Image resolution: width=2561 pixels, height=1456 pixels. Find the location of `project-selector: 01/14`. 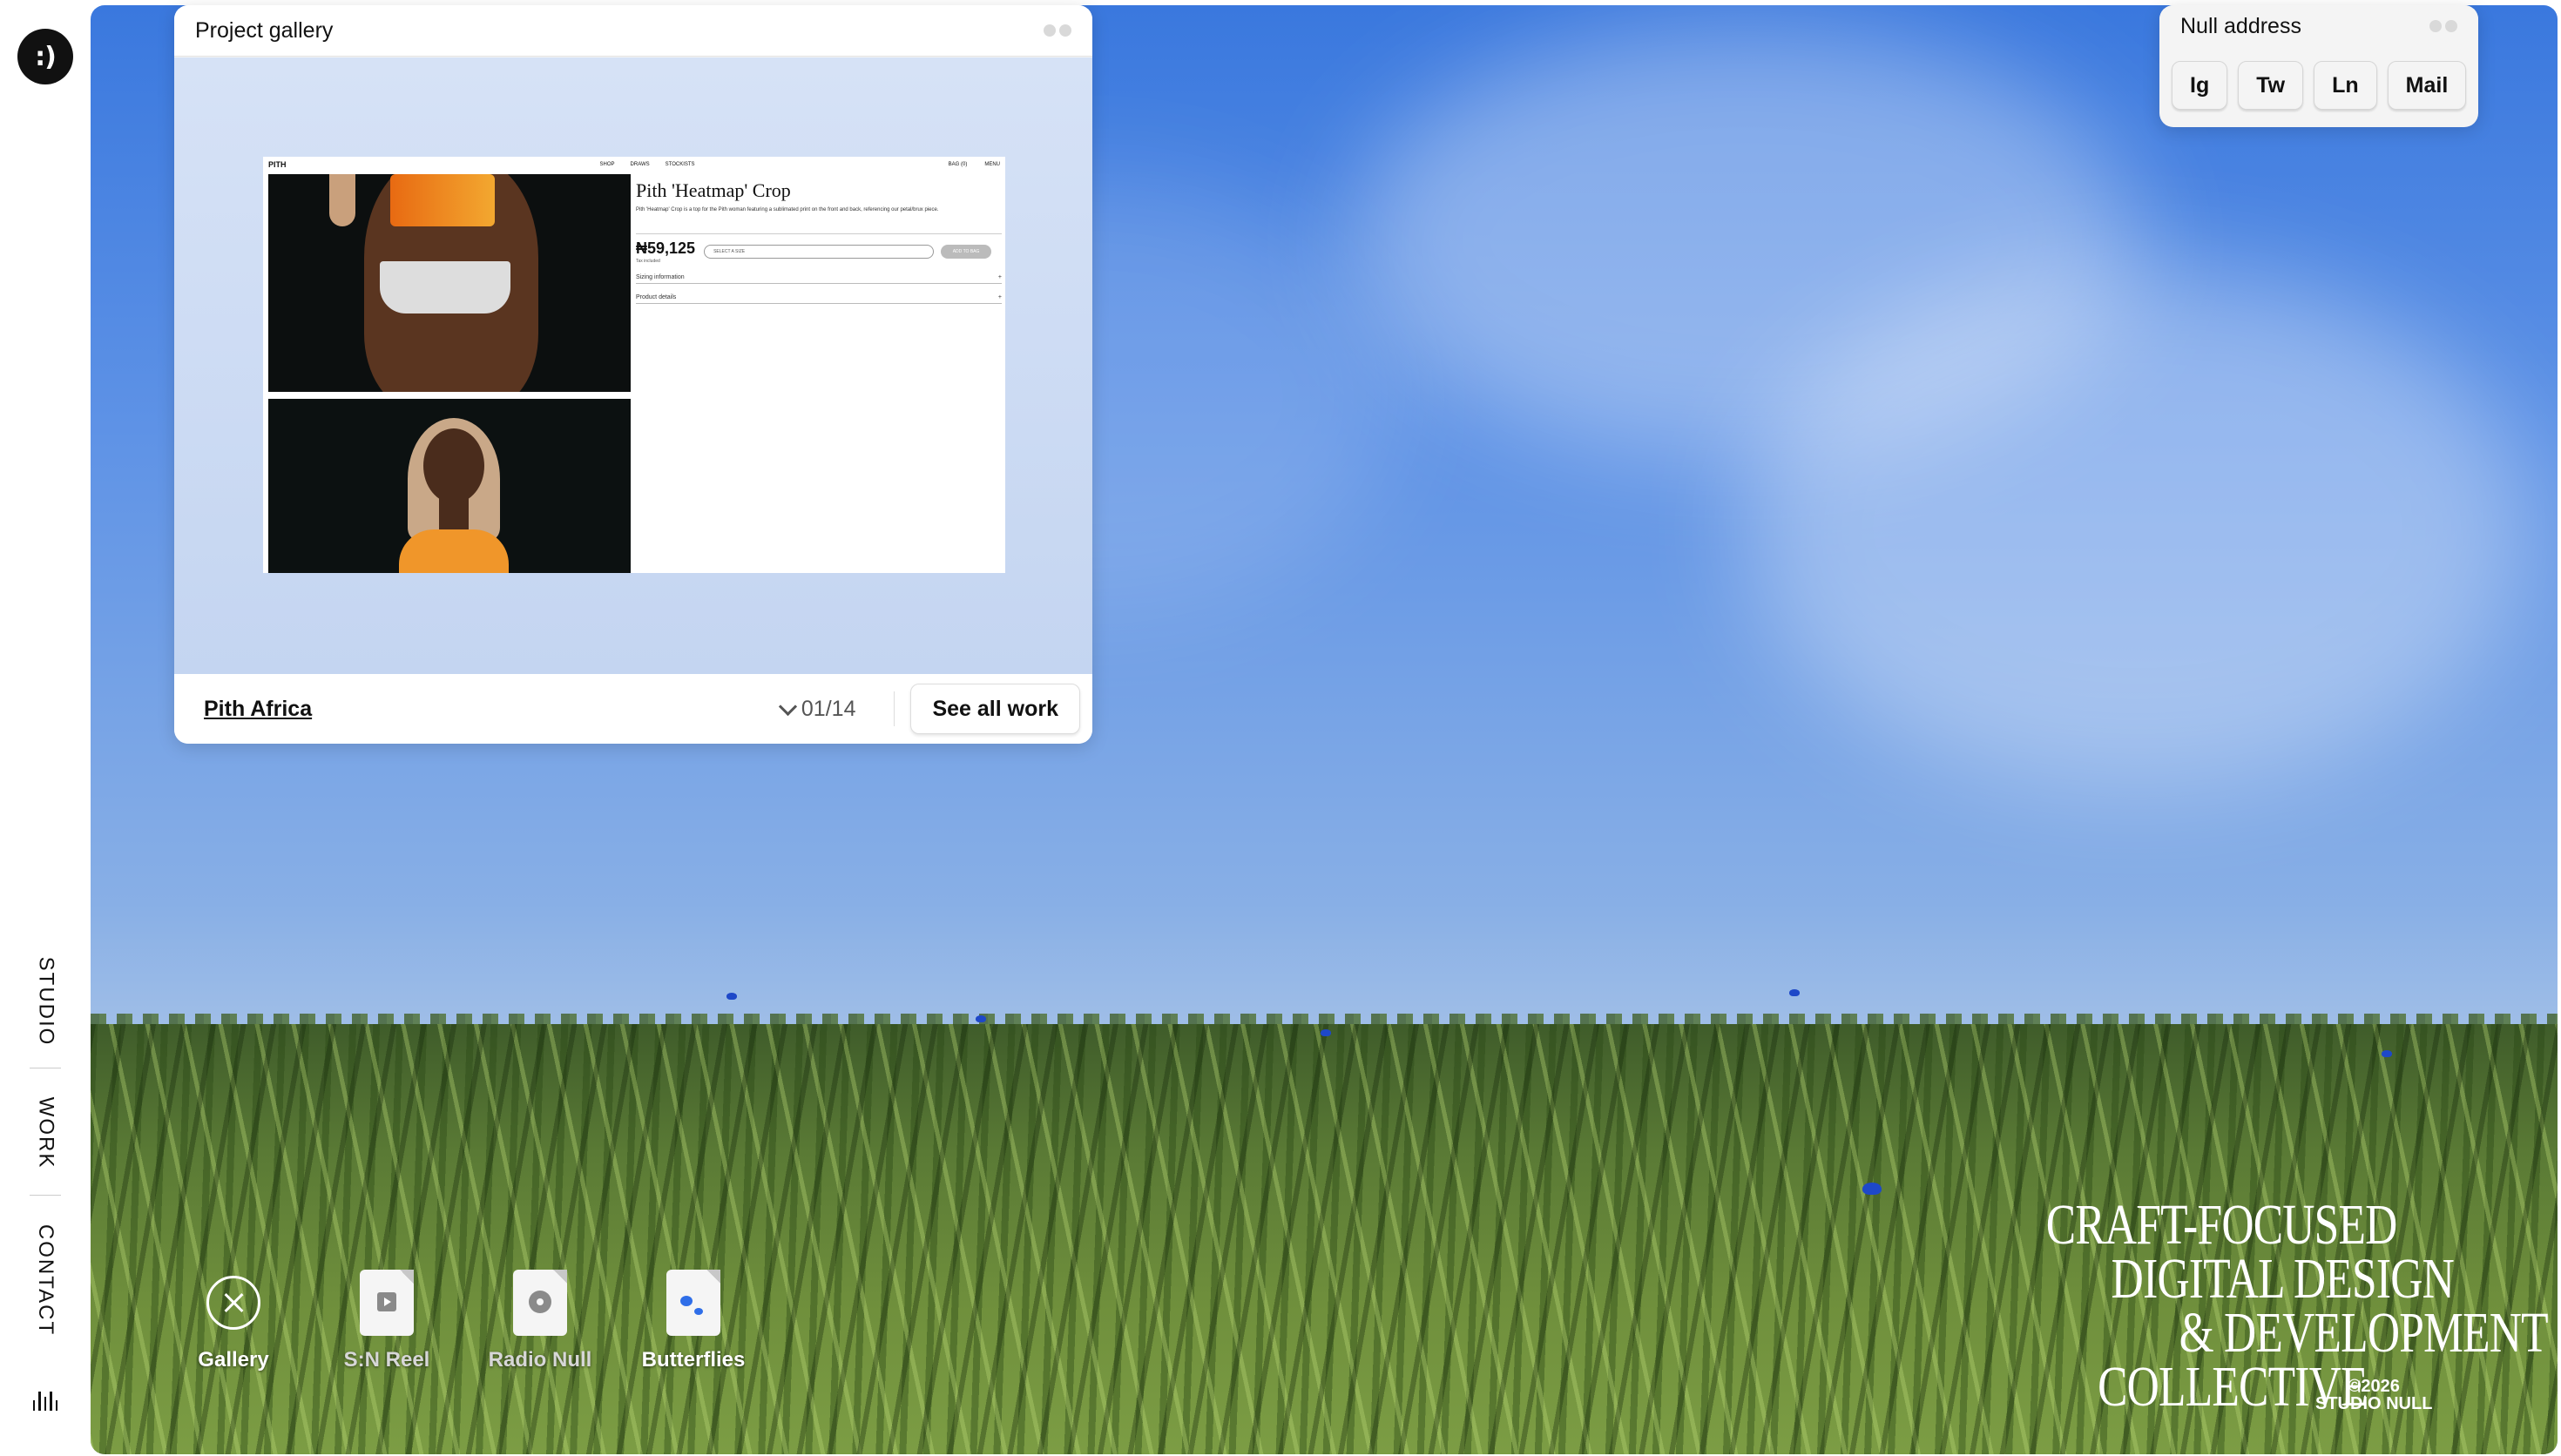

project-selector: 01/14 is located at coordinates (817, 709).